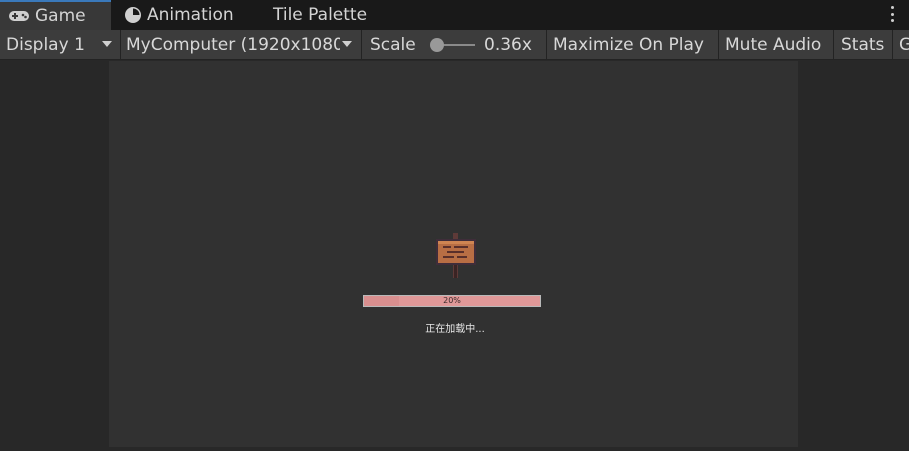 The image size is (909, 451). I want to click on mute-audio-label: Mute Audio, so click(773, 44).